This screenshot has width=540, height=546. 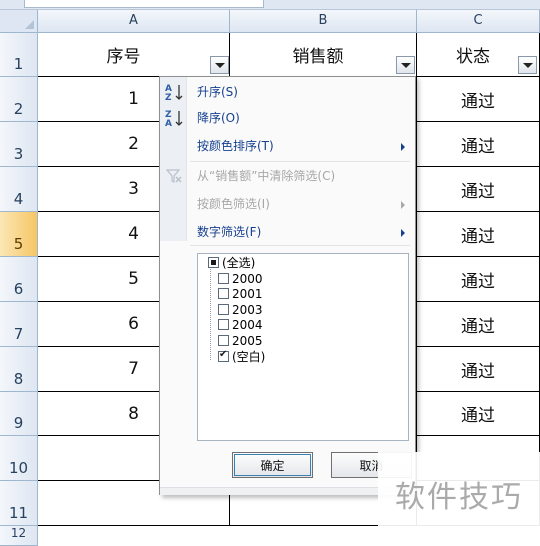 I want to click on cell-value: 8, so click(x=133, y=413).